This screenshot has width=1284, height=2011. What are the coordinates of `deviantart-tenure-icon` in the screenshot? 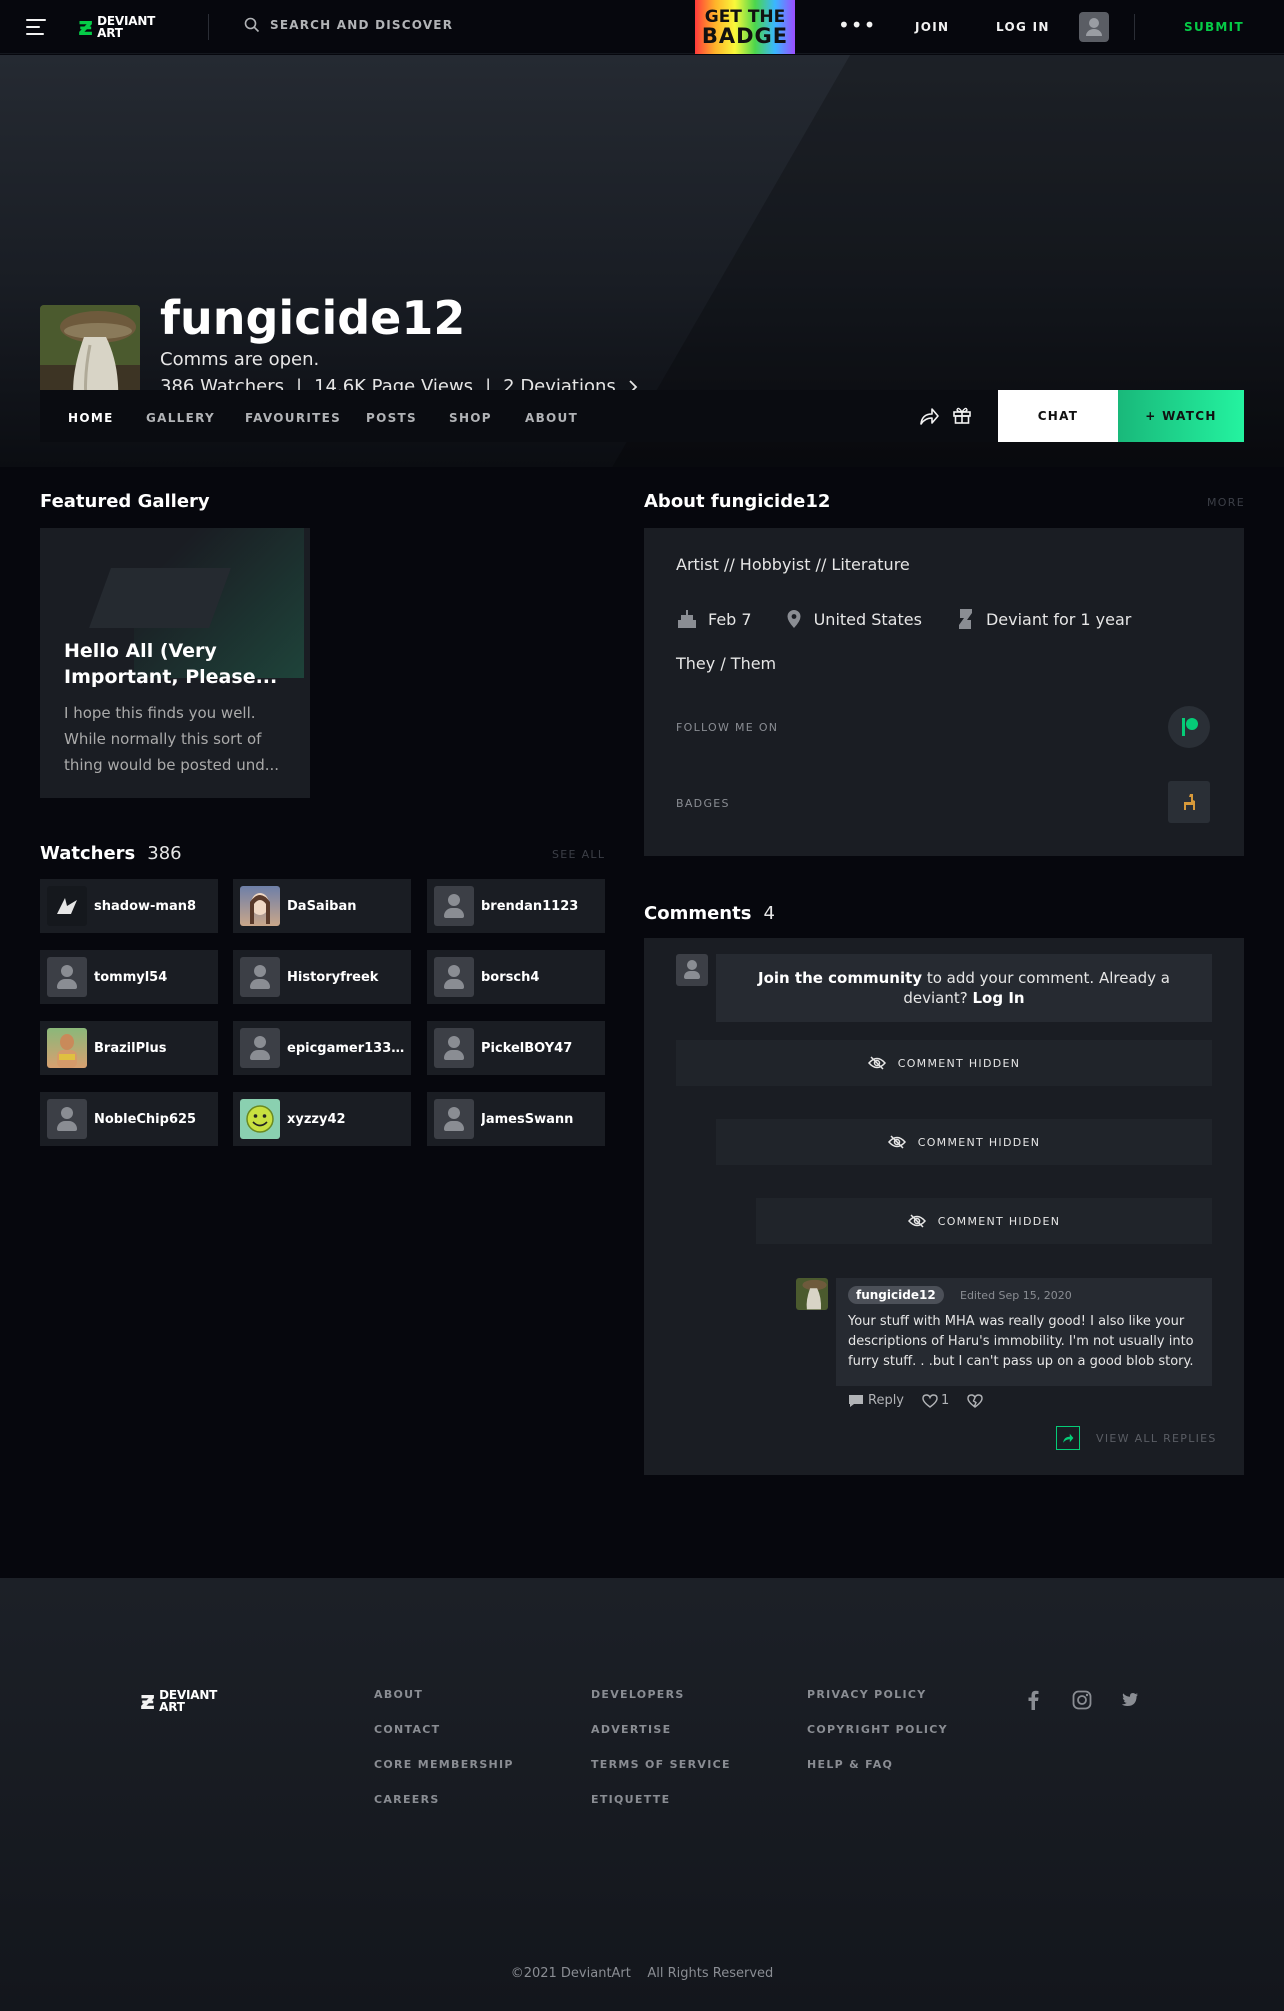 It's located at (965, 619).